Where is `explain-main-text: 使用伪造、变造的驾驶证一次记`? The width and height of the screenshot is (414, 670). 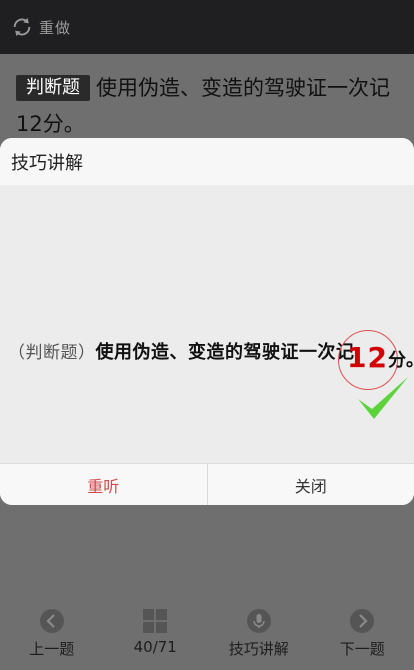
explain-main-text: 使用伪造、变造的驾驶证一次记 is located at coordinates (225, 352).